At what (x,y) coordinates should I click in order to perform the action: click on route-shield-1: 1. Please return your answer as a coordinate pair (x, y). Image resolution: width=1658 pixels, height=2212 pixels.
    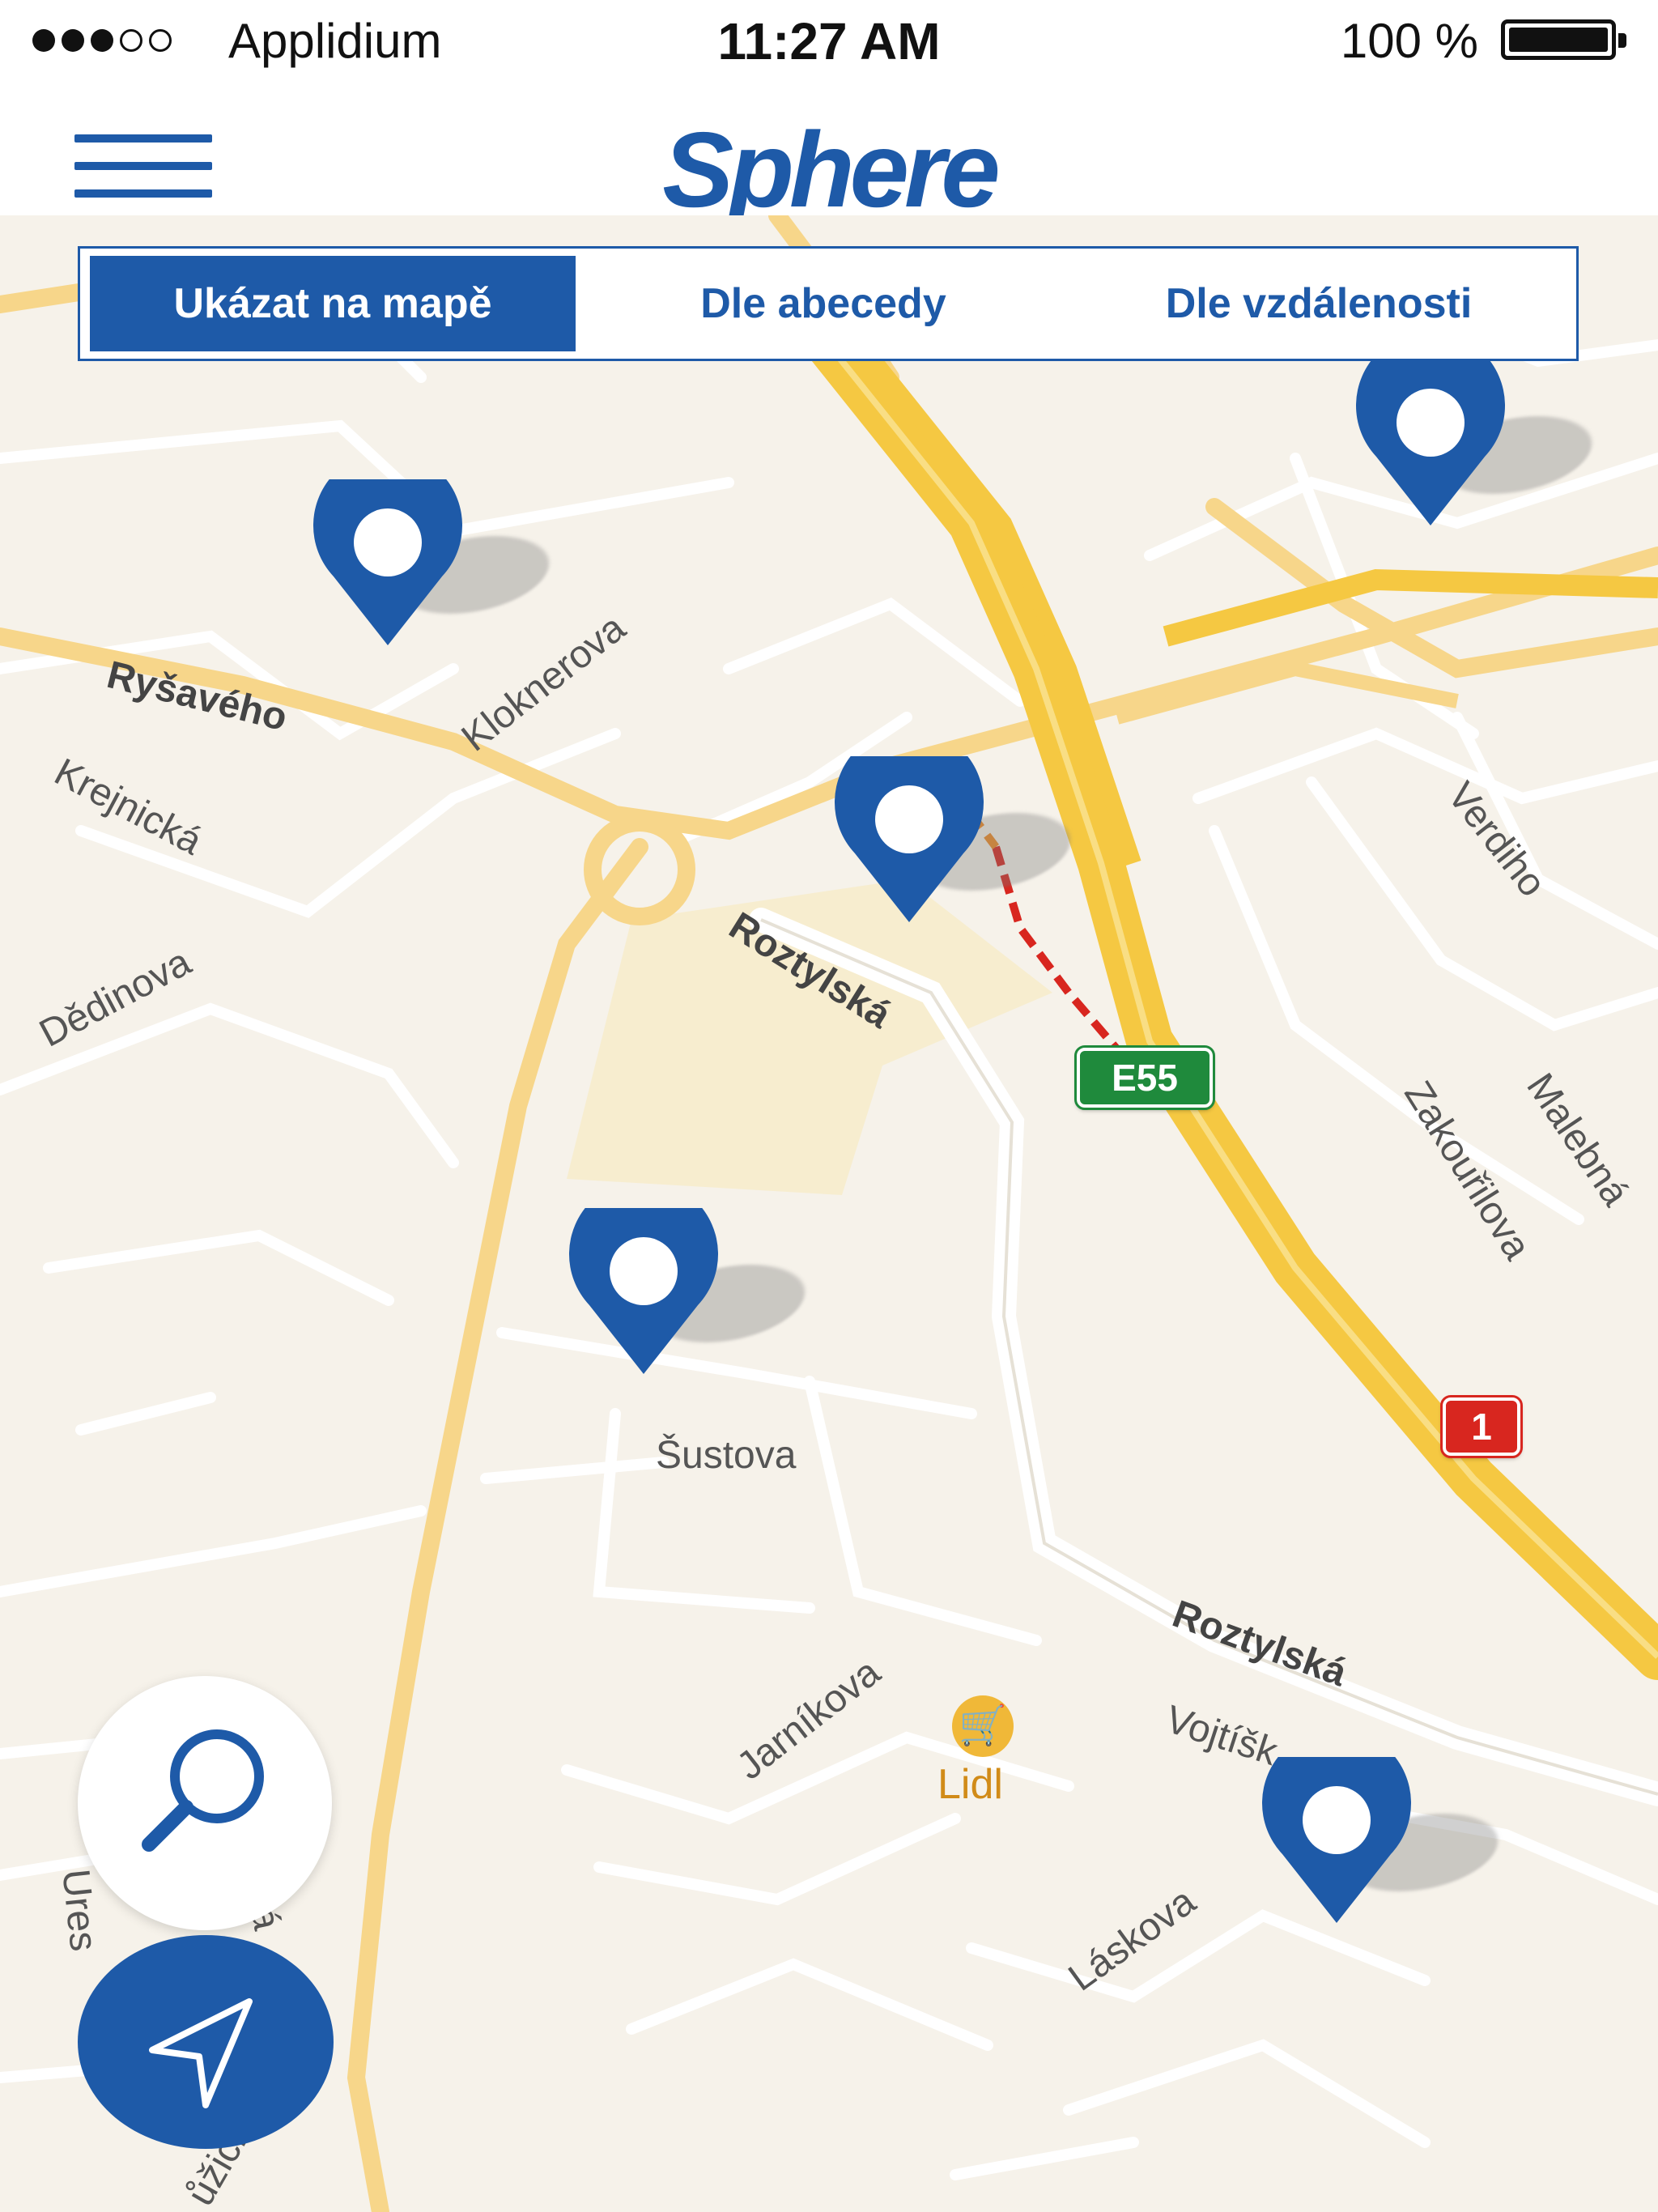
    Looking at the image, I should click on (1481, 1427).